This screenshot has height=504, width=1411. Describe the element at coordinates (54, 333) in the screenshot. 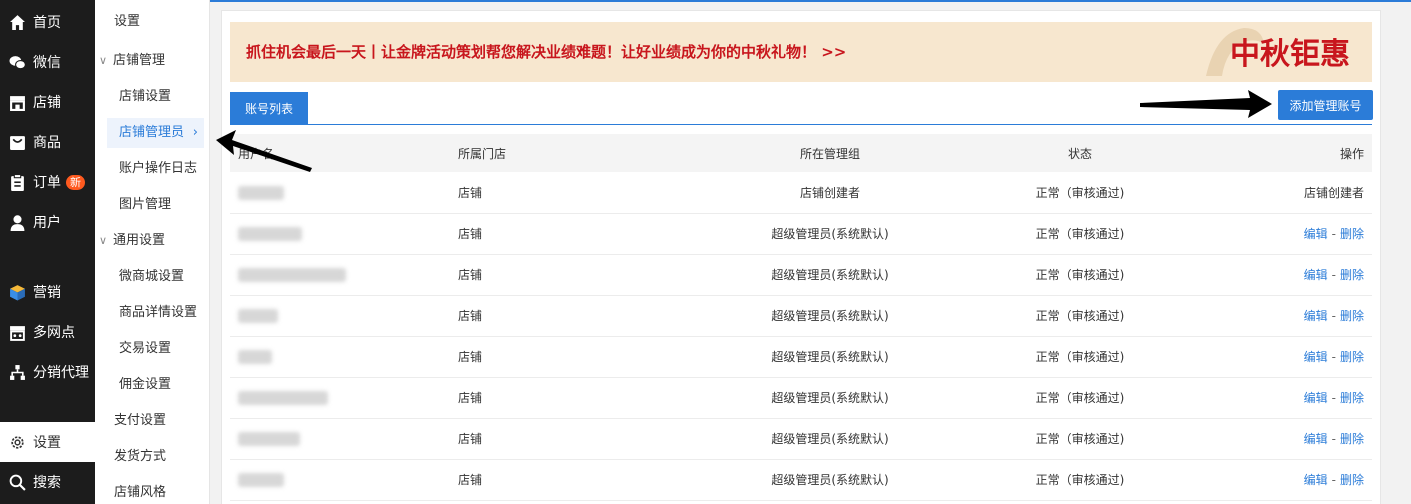

I see `nav-label: 多网点` at that location.